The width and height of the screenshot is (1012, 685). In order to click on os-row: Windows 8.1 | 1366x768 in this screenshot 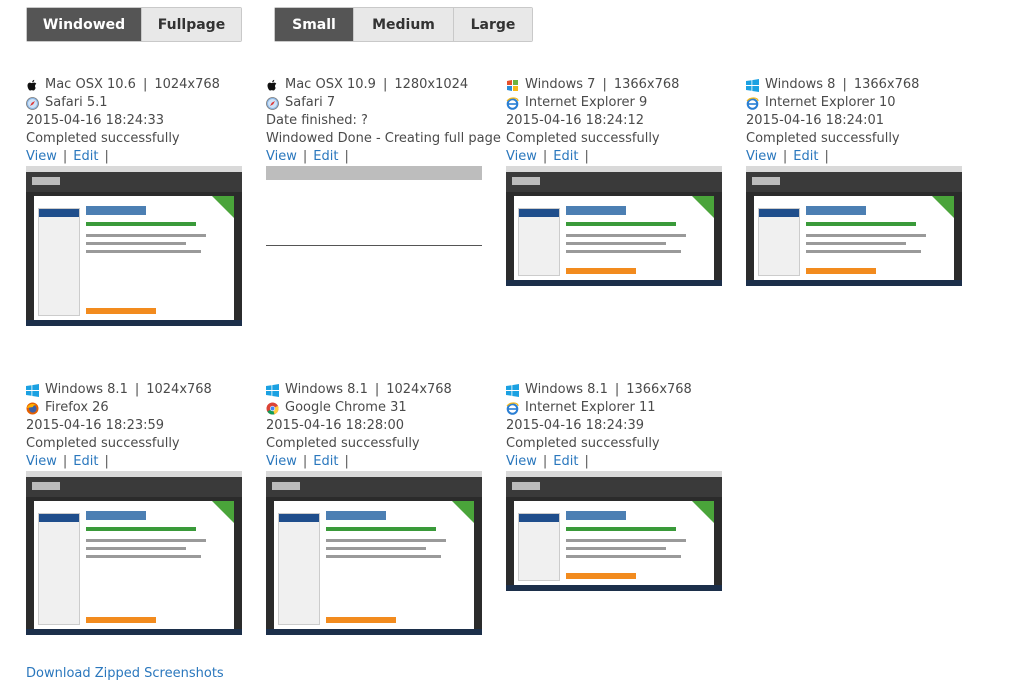, I will do `click(615, 390)`.